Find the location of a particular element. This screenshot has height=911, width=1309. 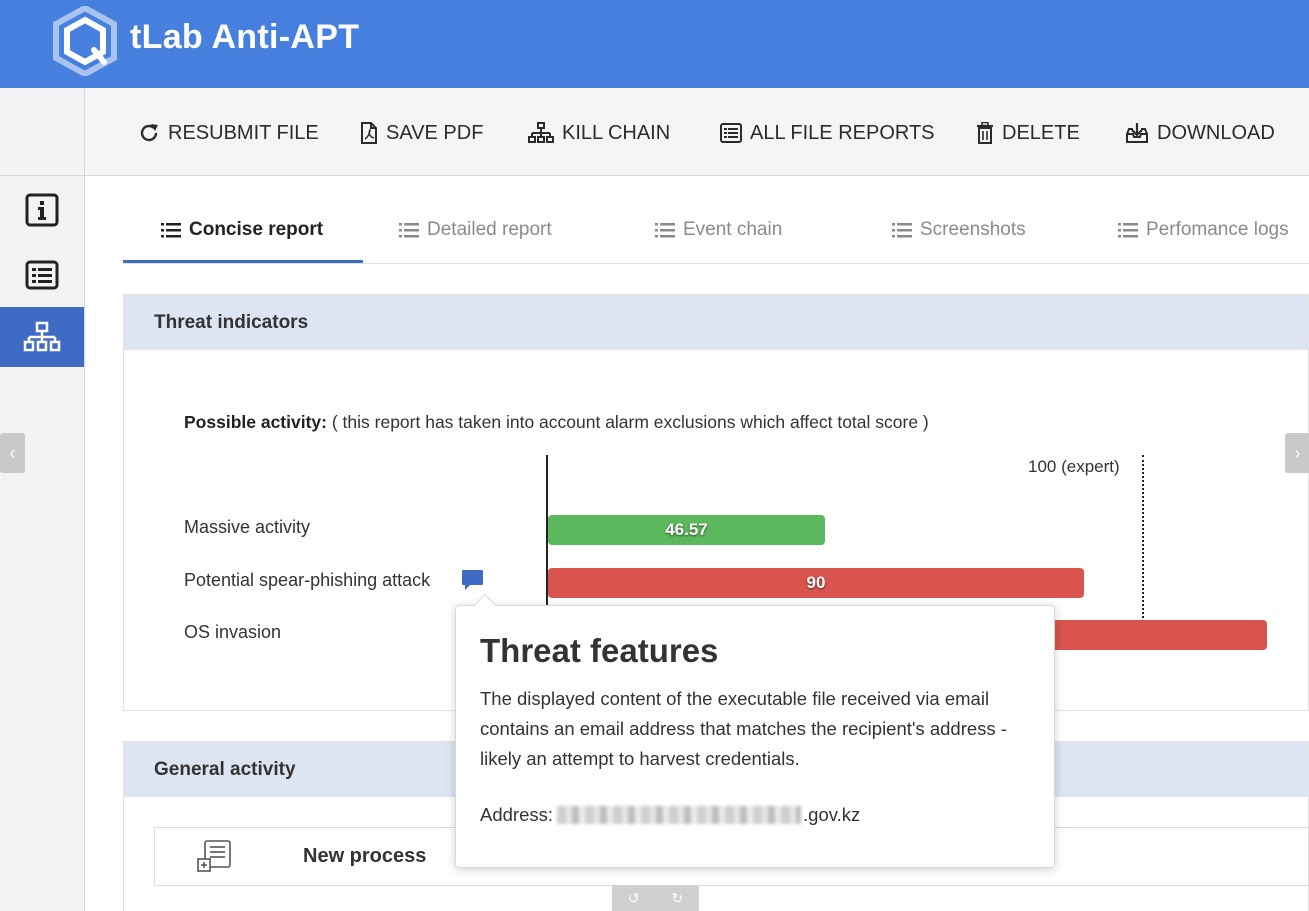

indicator-bar-spear-phishing: 90 is located at coordinates (816, 583).